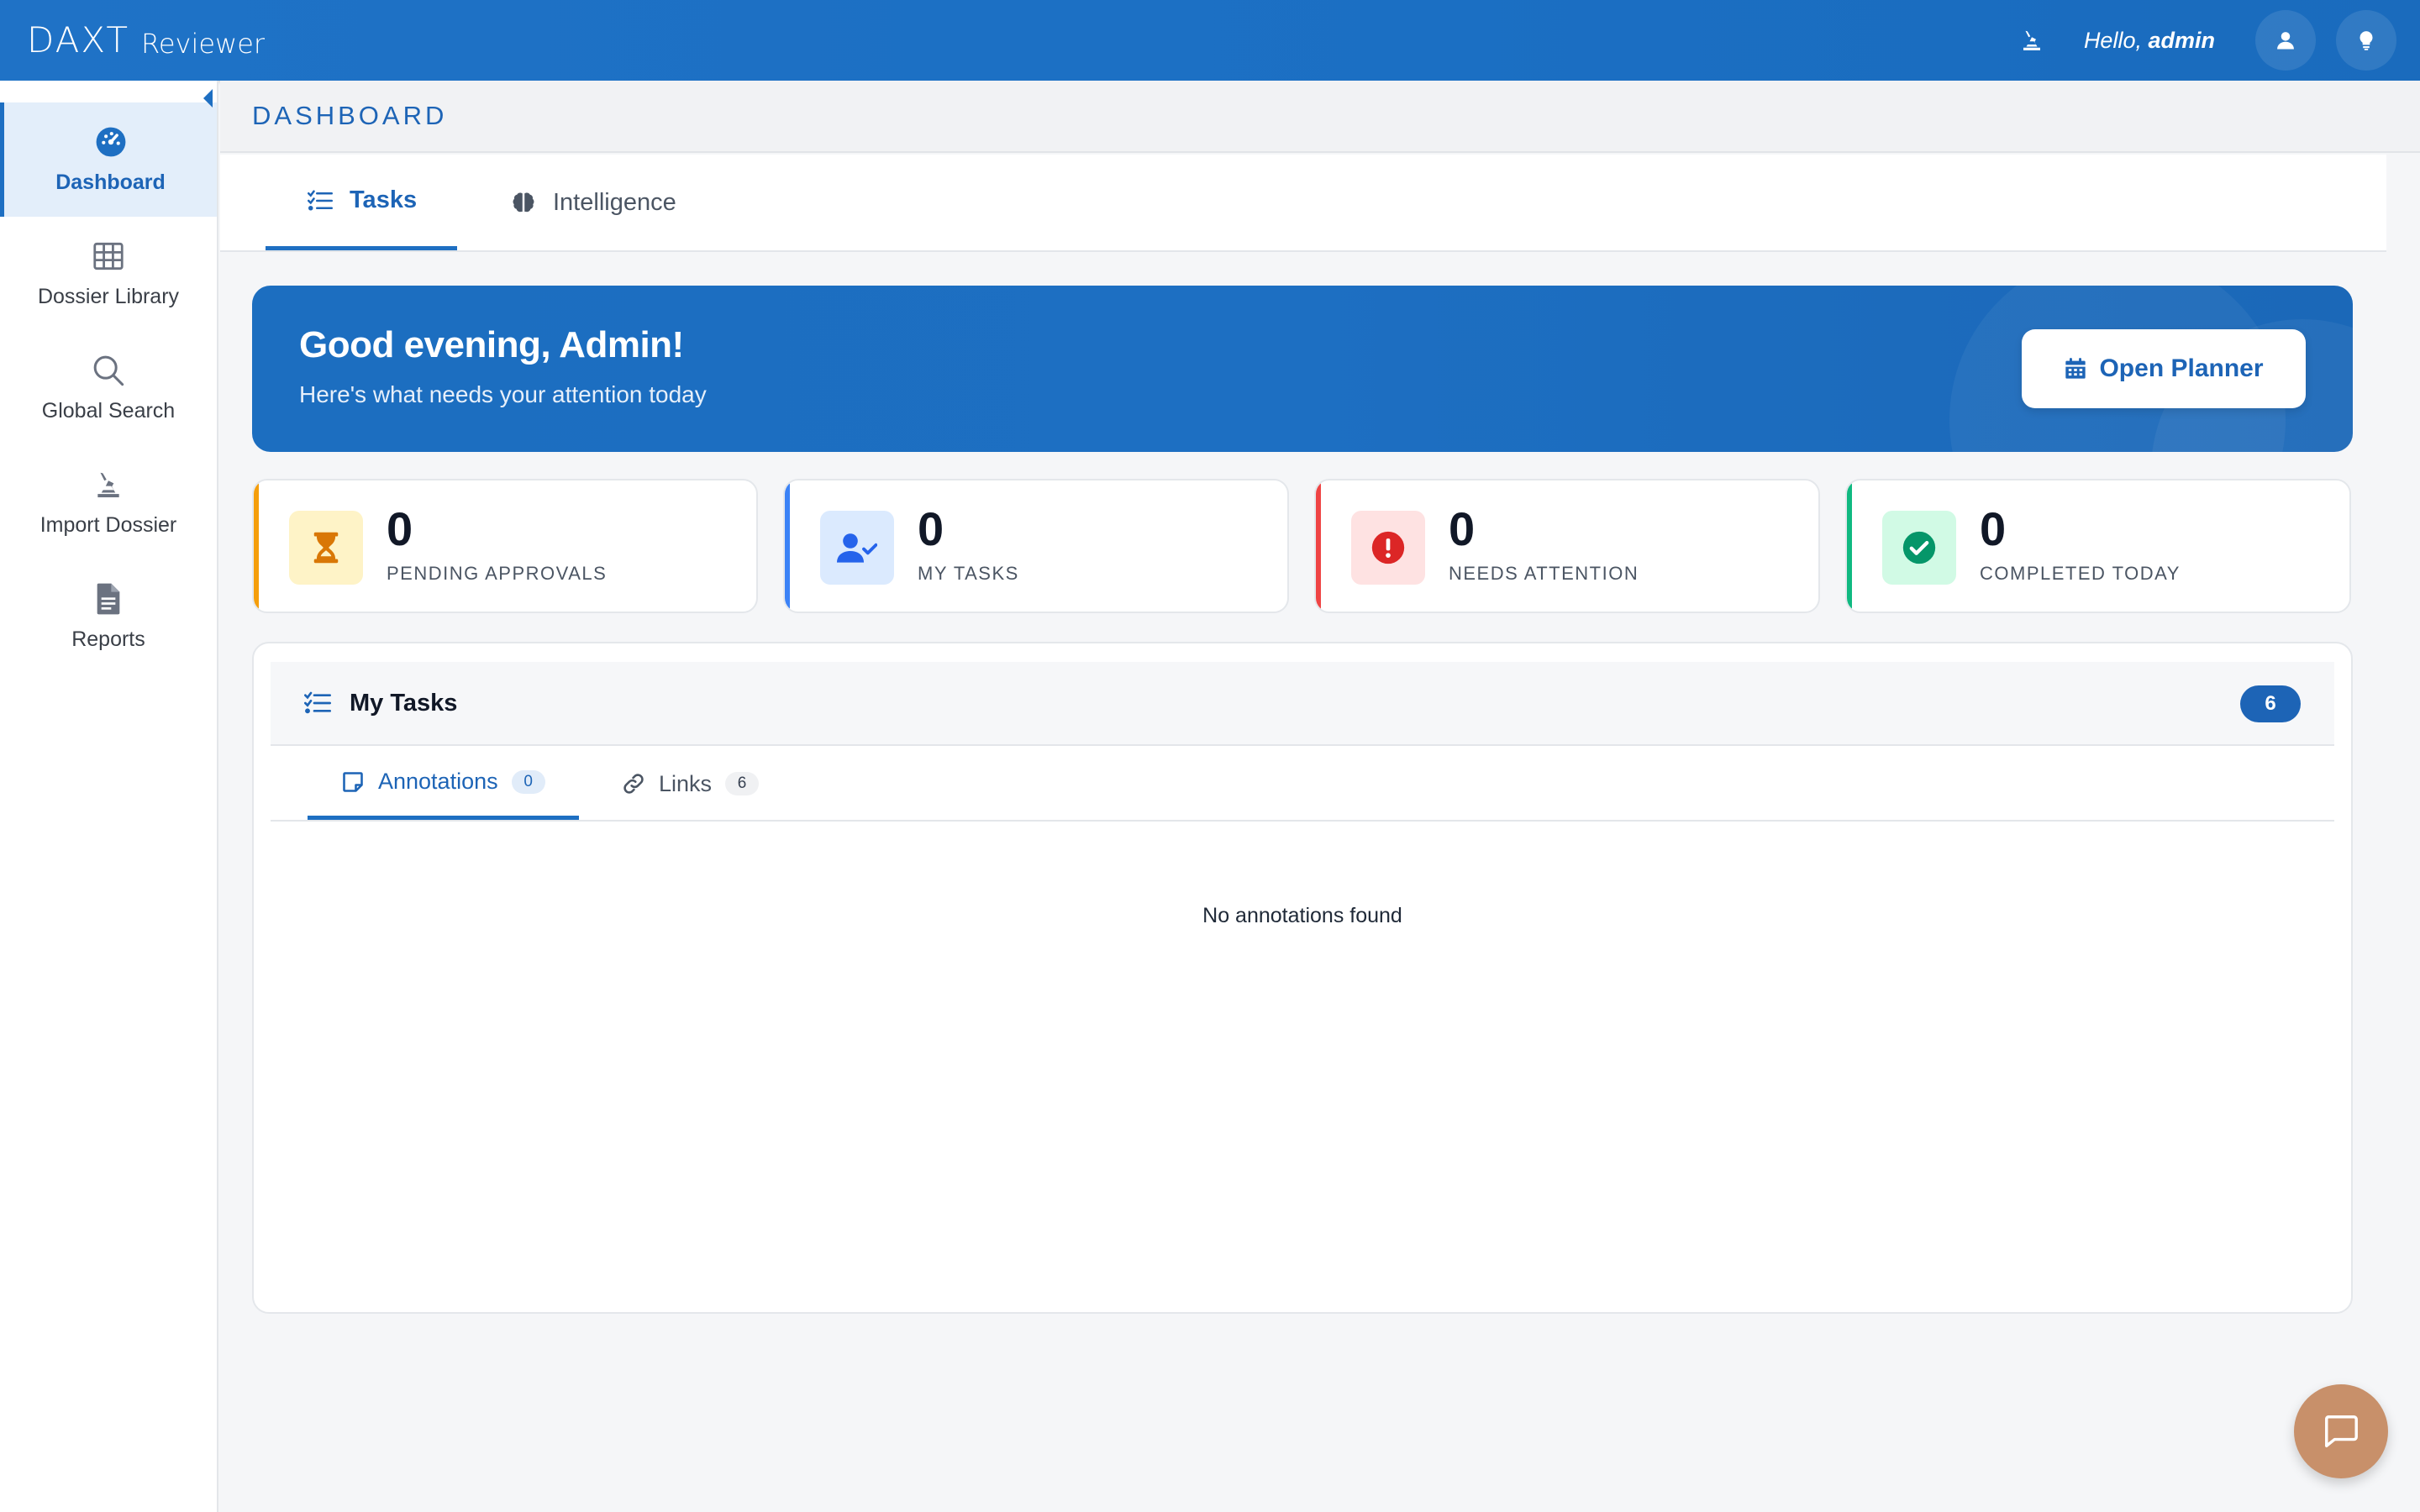  Describe the element at coordinates (1567, 546) in the screenshot. I see `stat-card-needs-attention: 0 NEEDS ATTENTION` at that location.